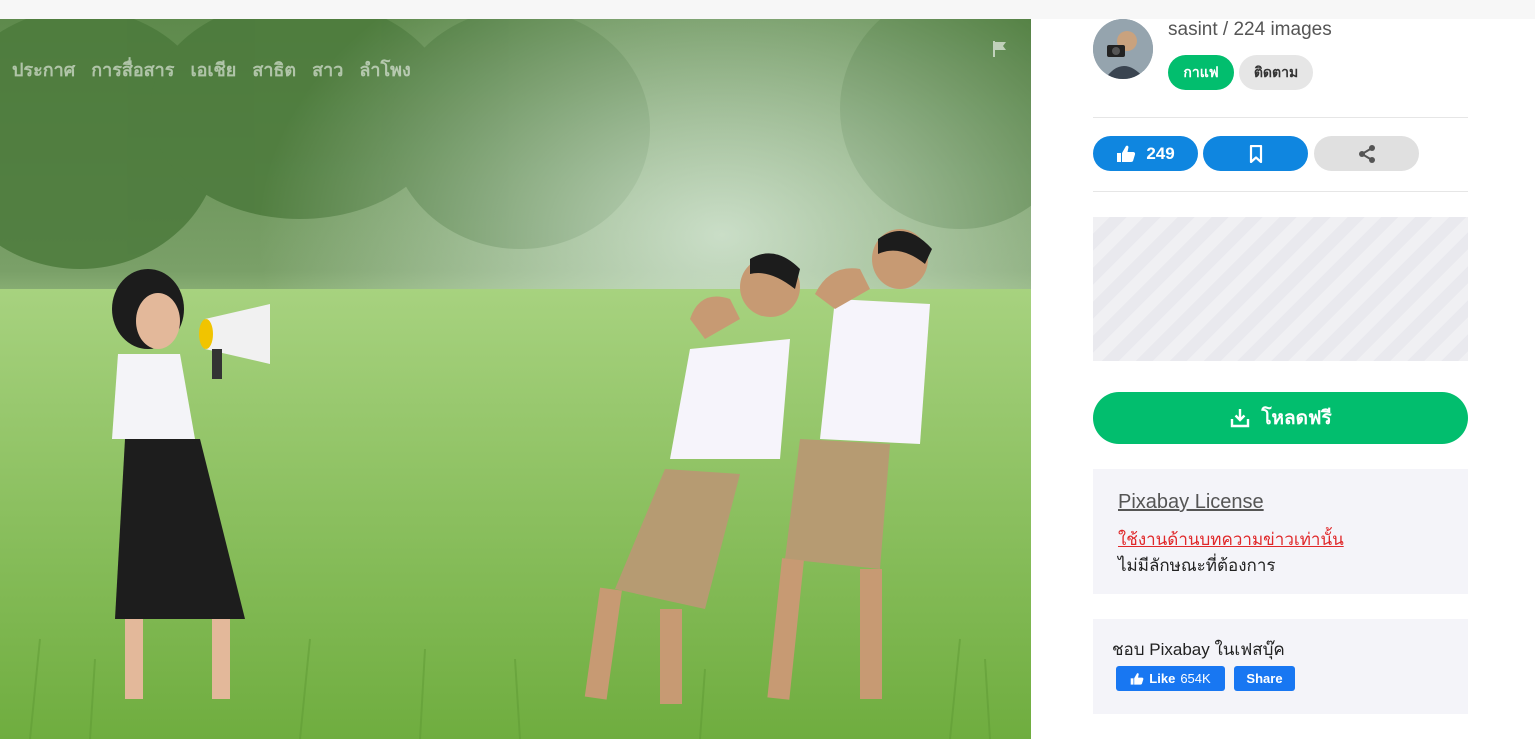 This screenshot has height=739, width=1535. Describe the element at coordinates (43, 69) in the screenshot. I see `tag-link: ประกาศ` at that location.